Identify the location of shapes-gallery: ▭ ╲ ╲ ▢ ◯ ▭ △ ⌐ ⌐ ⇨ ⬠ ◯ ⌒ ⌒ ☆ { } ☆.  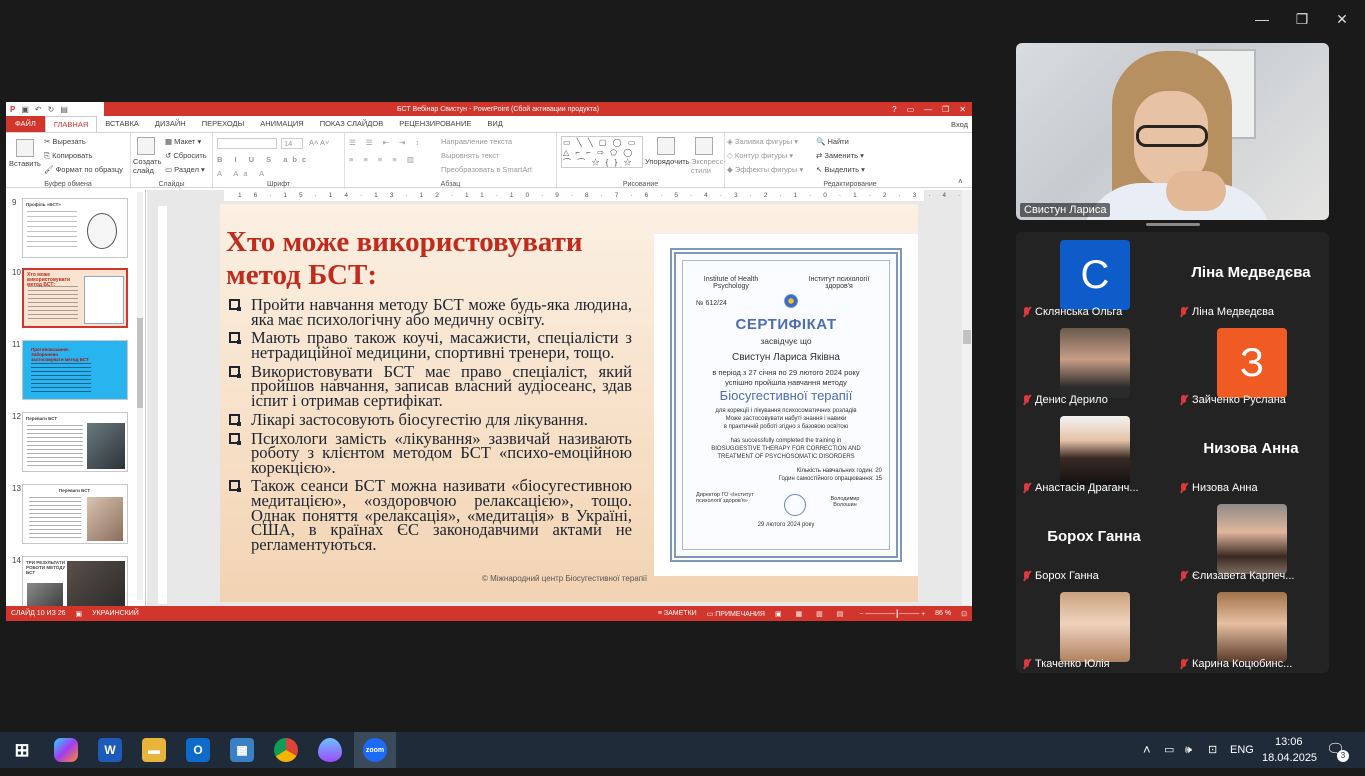
(602, 152).